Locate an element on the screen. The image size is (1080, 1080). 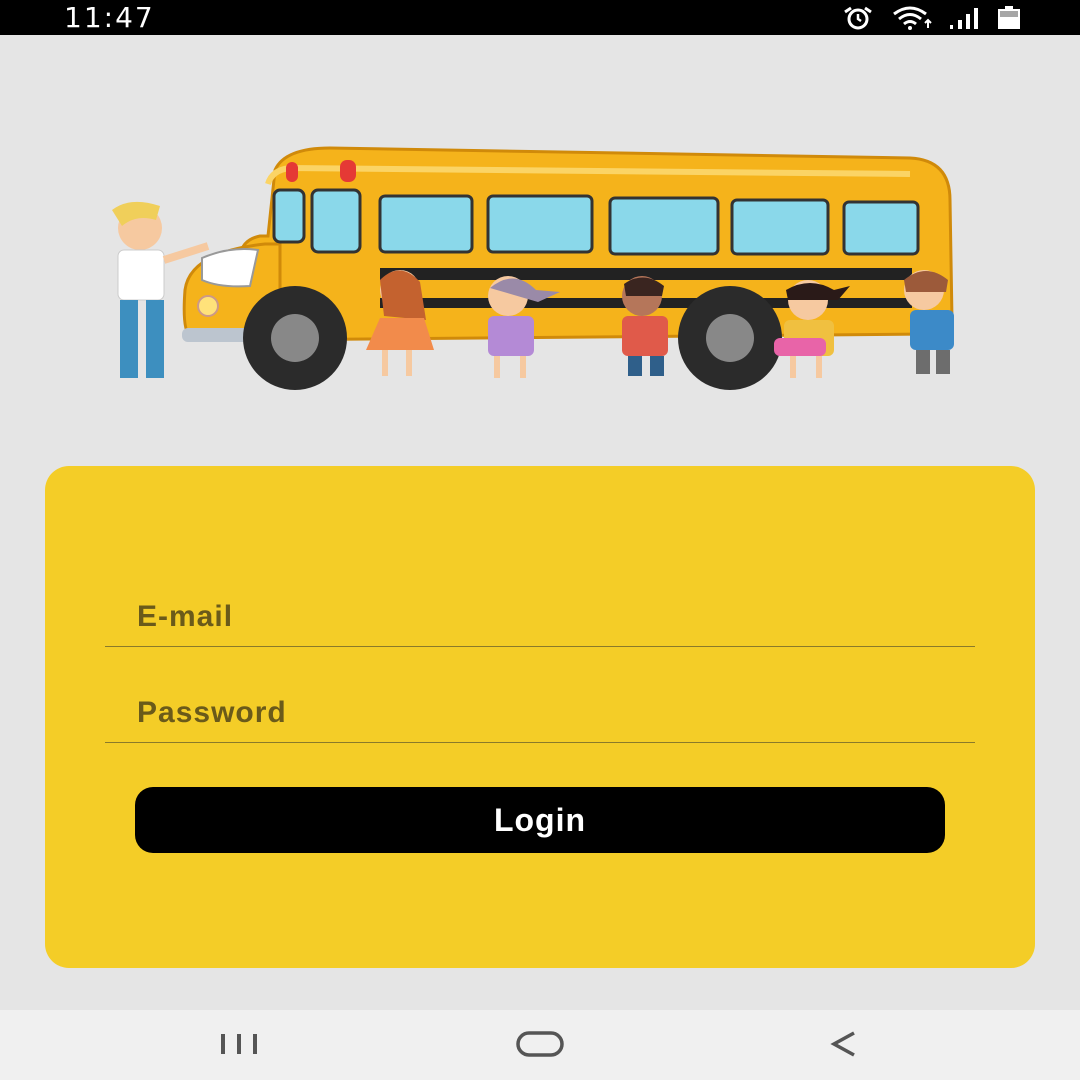
wifi-icon is located at coordinates (912, 18).